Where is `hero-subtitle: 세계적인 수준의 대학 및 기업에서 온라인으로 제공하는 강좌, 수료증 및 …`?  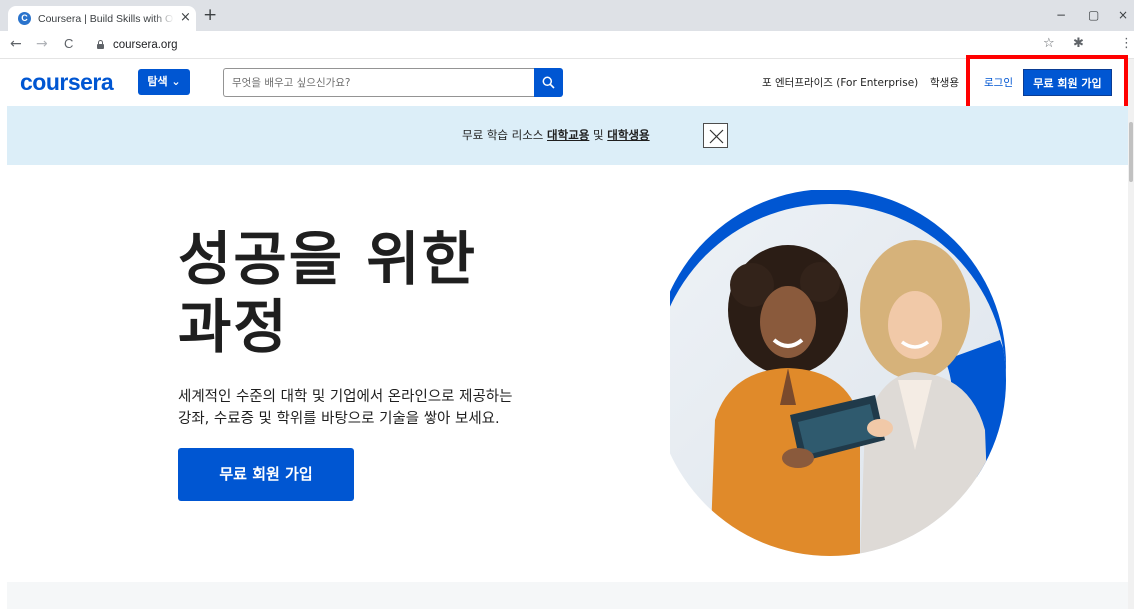
hero-subtitle: 세계적인 수준의 대학 및 기업에서 온라인으로 제공하는 강좌, 수료증 및 … is located at coordinates (388, 408).